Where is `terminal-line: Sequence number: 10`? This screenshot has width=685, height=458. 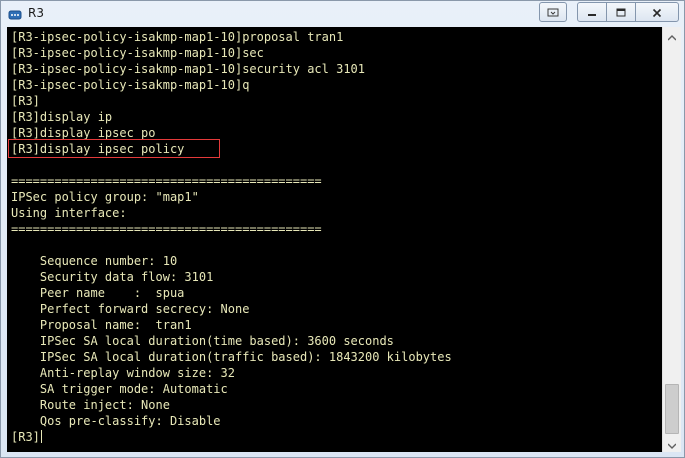
terminal-line: Sequence number: 10 is located at coordinates (94, 261).